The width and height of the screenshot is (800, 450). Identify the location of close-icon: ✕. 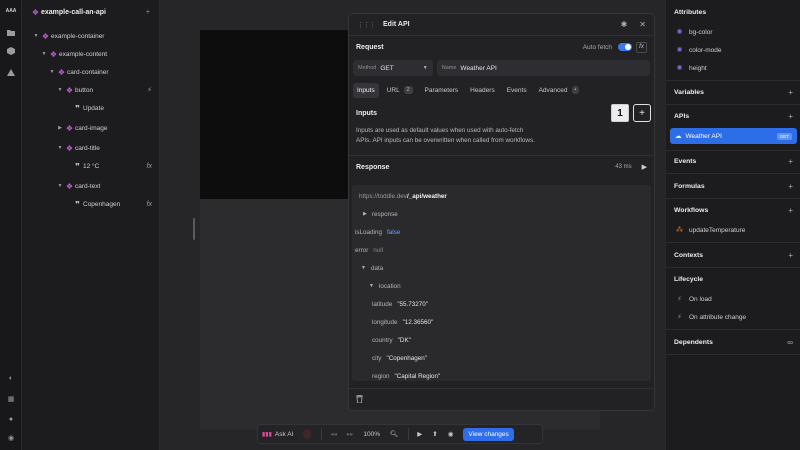
(642, 24).